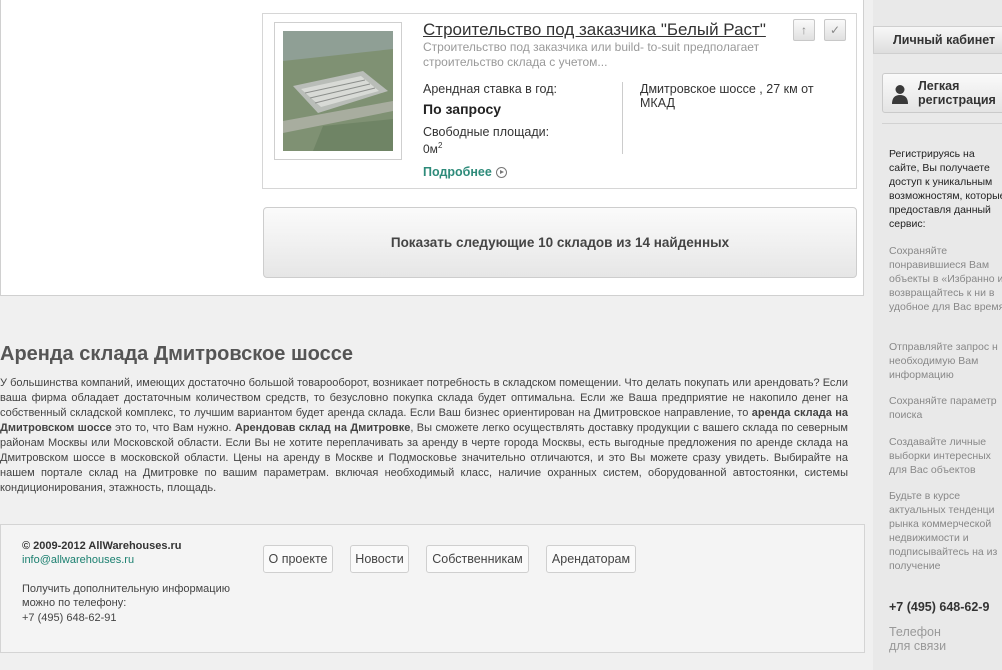  I want to click on sidebar-phone: +7 (495) 648-62-9, so click(939, 607).